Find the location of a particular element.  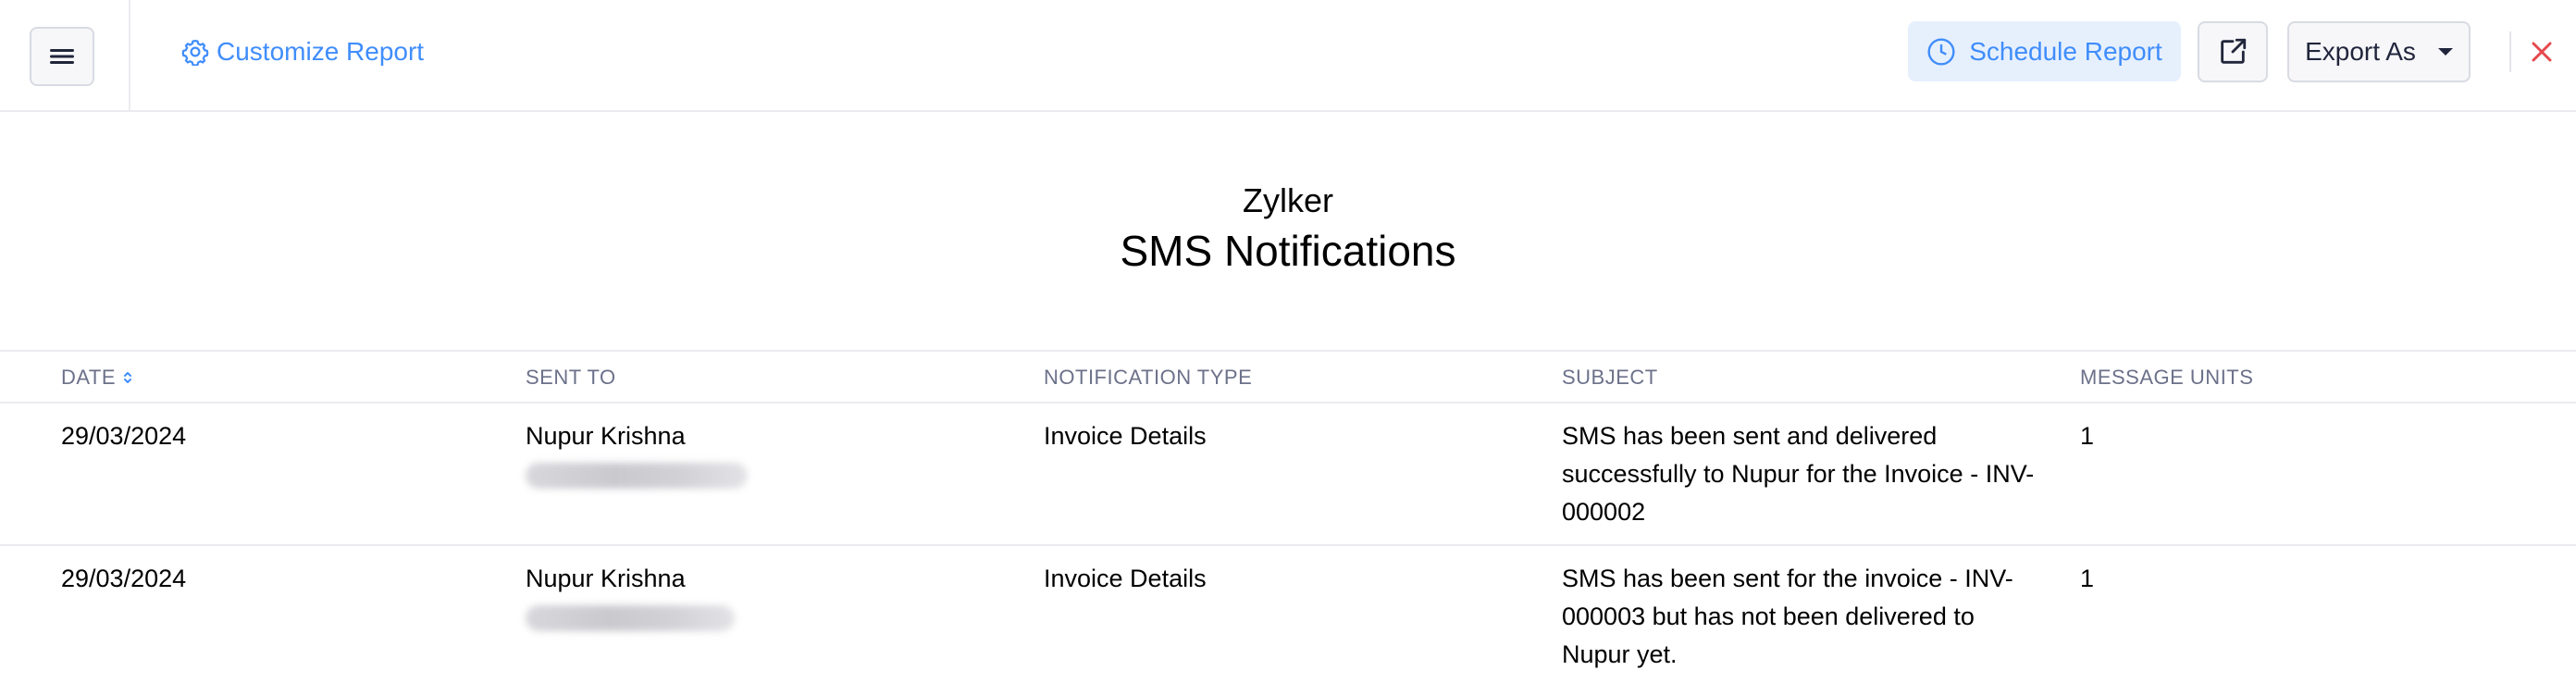

subject-line: 000003 but has not been delivered to is located at coordinates (1769, 616).